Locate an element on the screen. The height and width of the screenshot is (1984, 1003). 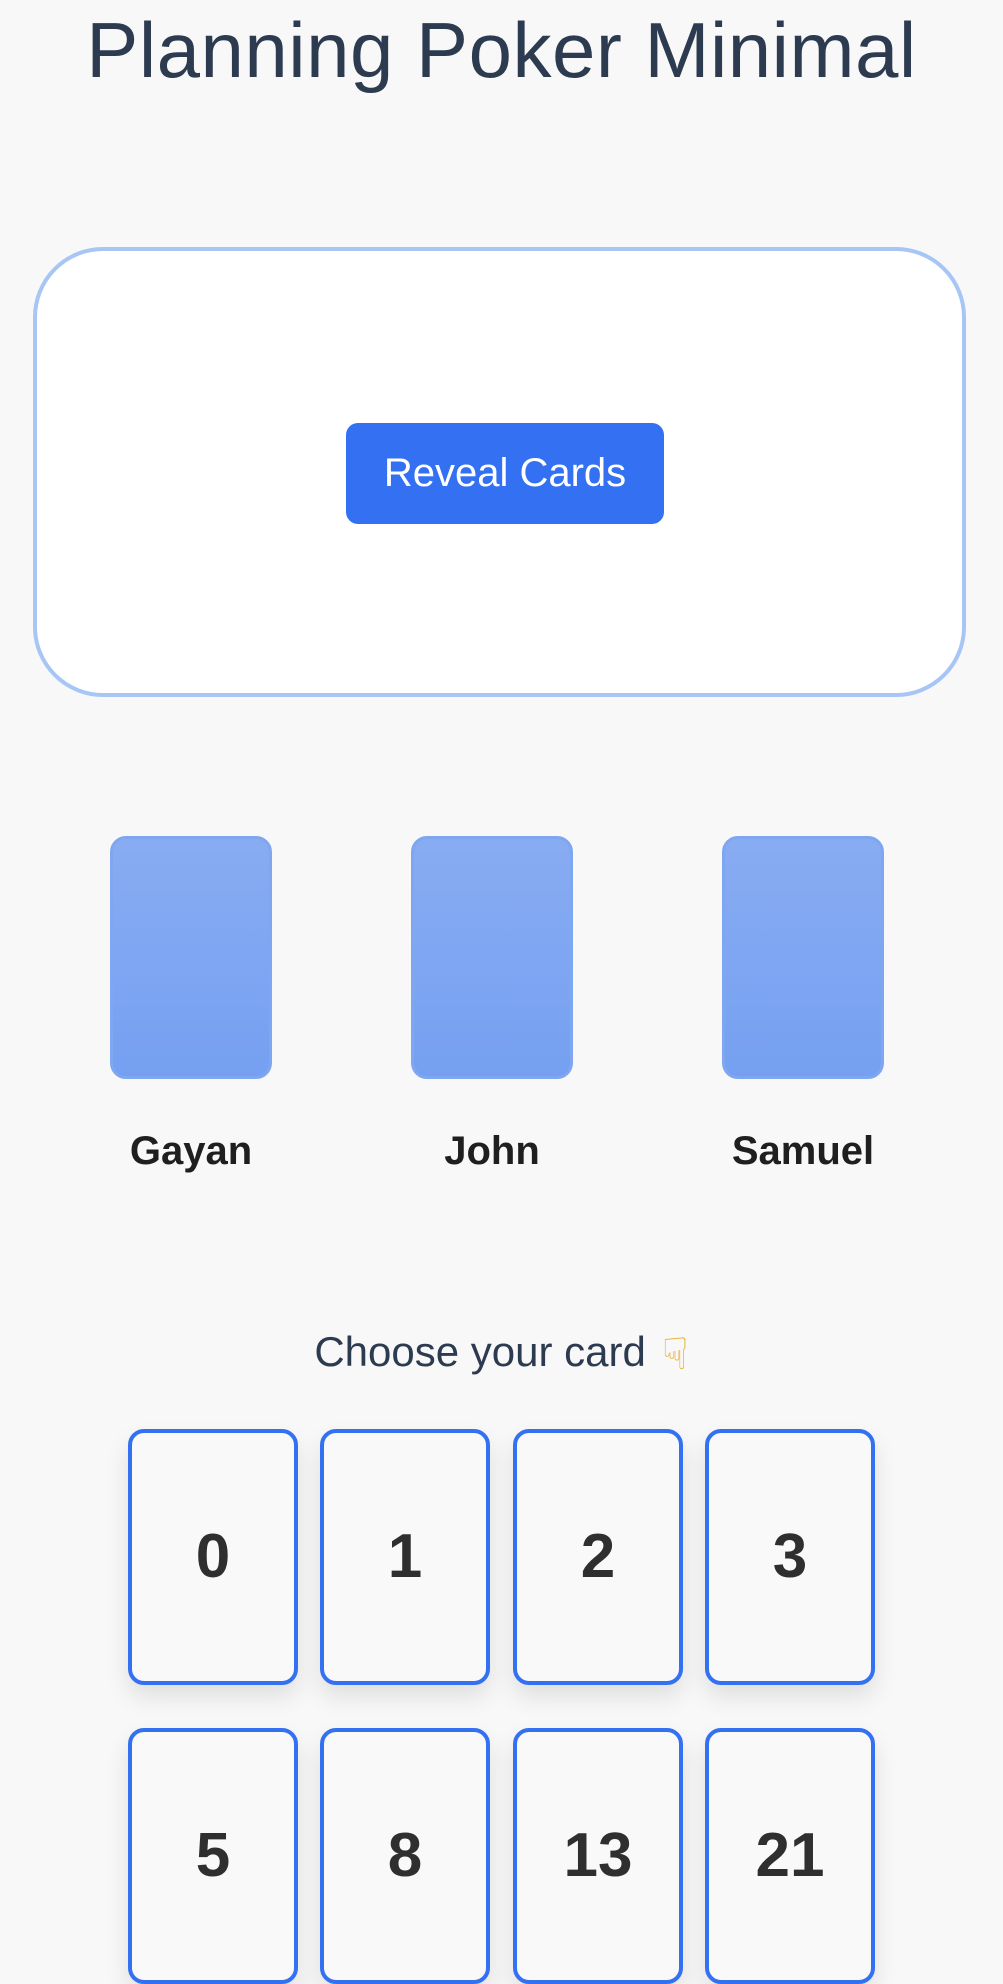
choose-card-label: Choose your card is located at coordinates (480, 1351).